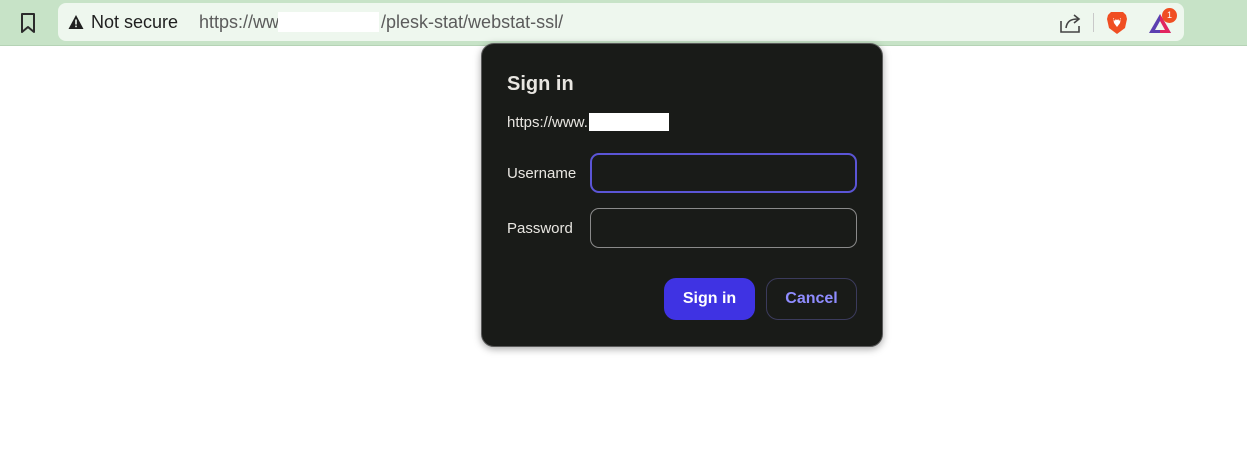 The height and width of the screenshot is (461, 1247). I want to click on toolbar-separator, so click(1093, 22).